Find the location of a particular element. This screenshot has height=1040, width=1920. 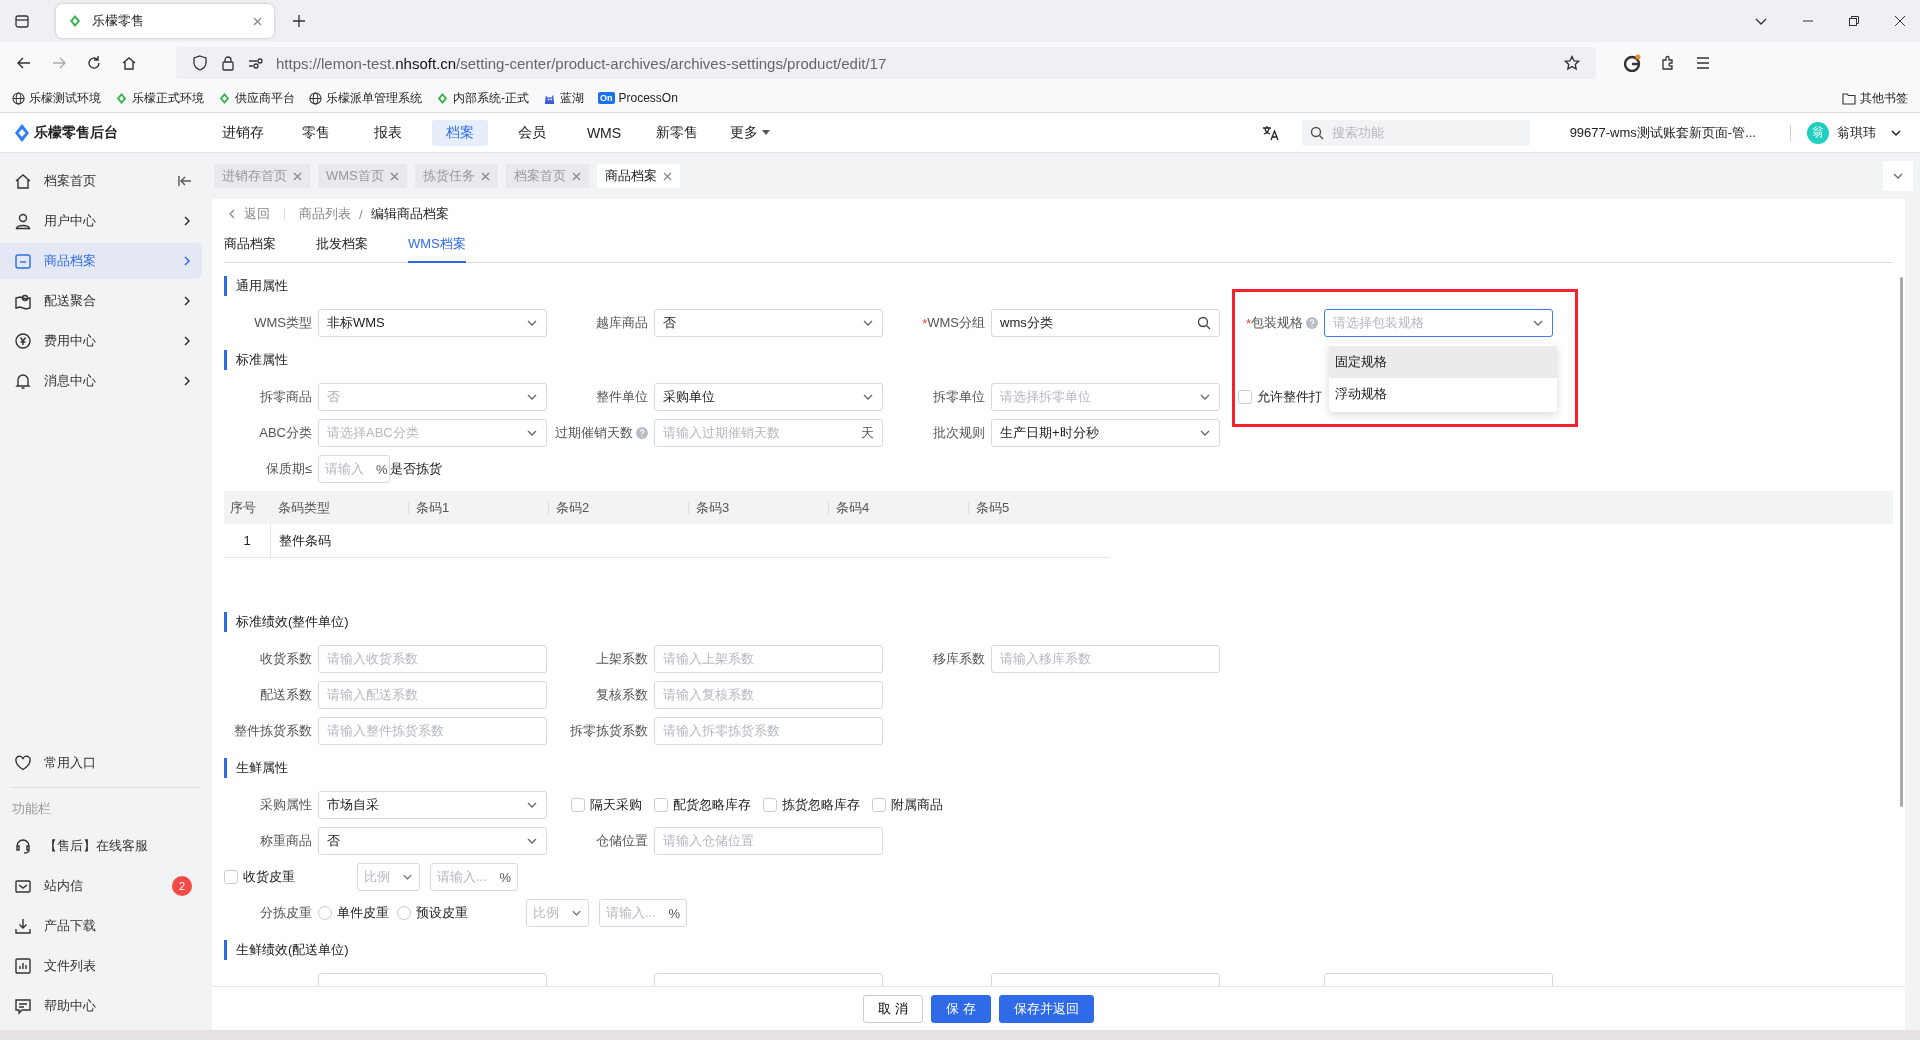

nav-item: WMS is located at coordinates (604, 132).